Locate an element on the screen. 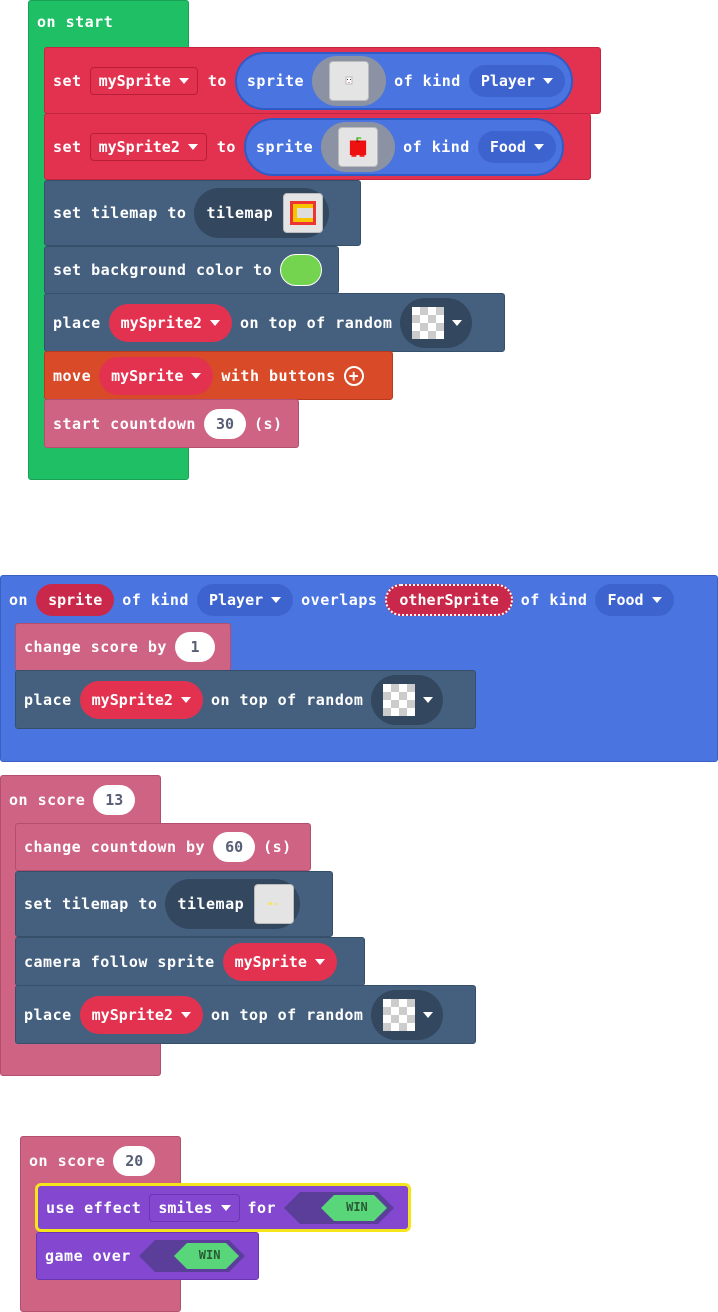  set-mysprite-block: set mySprite to sprite of kind Player is located at coordinates (322, 80).